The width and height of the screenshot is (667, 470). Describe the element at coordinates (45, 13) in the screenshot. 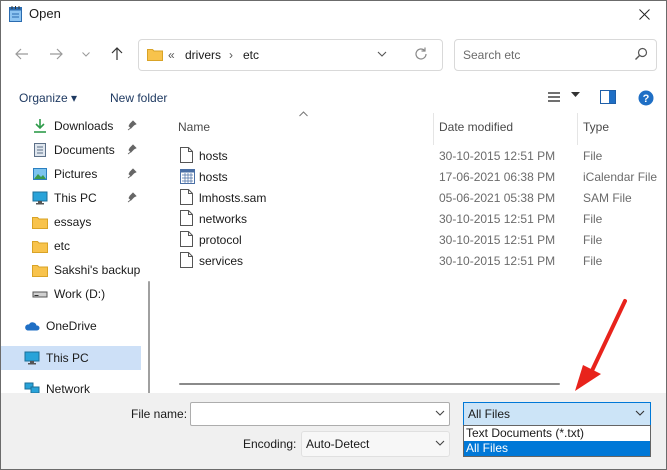

I see `window-title: Open` at that location.